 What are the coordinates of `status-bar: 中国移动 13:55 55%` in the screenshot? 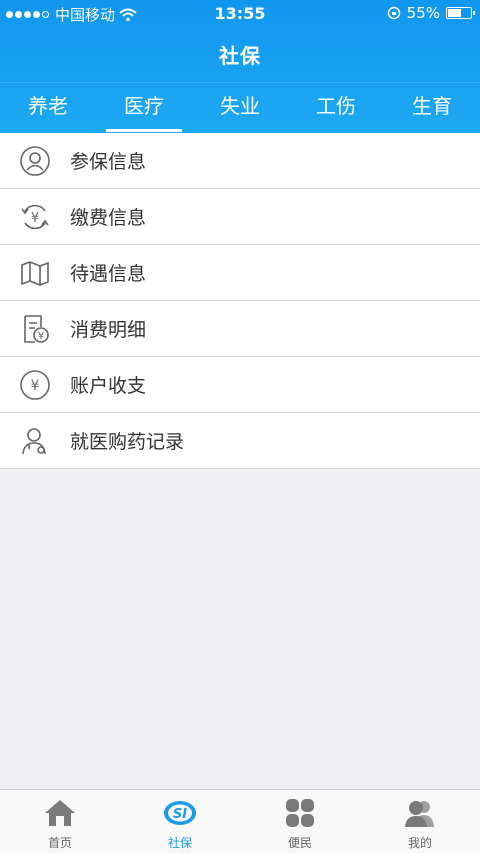 It's located at (240, 14).